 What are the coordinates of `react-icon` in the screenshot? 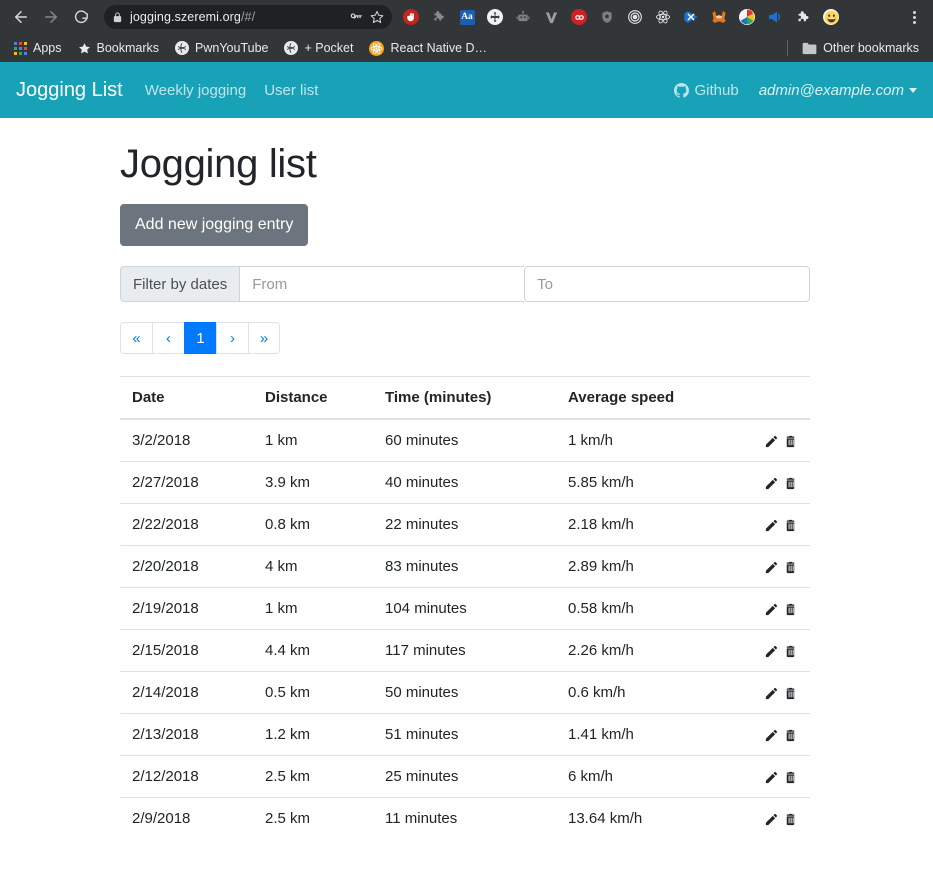 It's located at (377, 48).